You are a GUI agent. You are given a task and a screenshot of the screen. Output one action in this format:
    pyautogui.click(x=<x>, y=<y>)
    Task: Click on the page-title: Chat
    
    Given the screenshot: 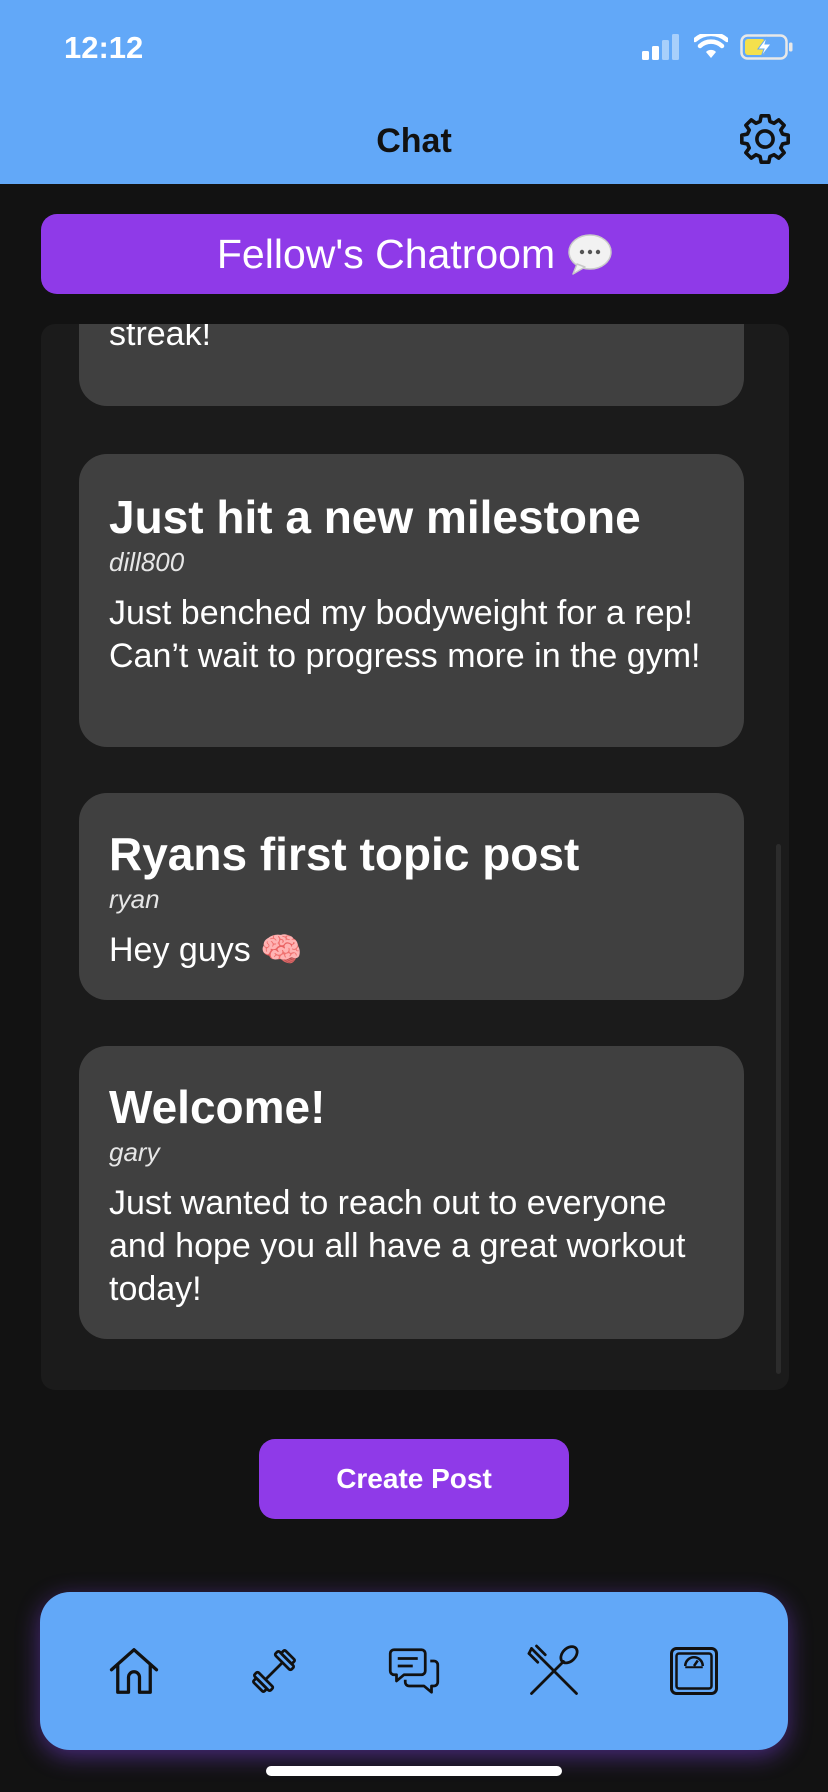 What is the action you would take?
    pyautogui.click(x=414, y=141)
    